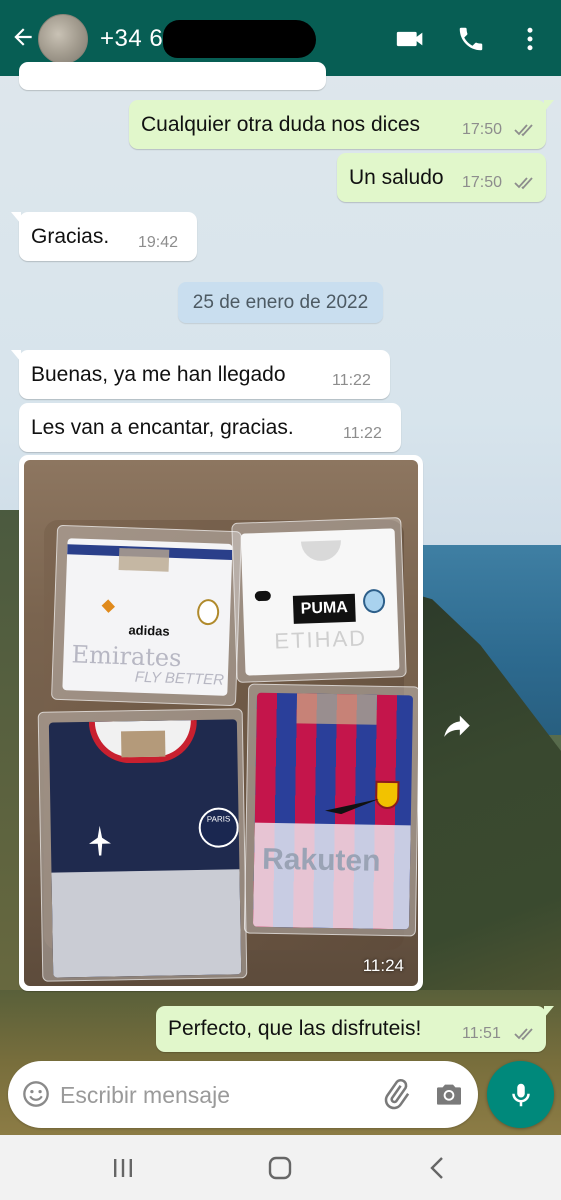  What do you see at coordinates (179, 678) in the screenshot?
I see `fly-better-text: FLY BETTER` at bounding box center [179, 678].